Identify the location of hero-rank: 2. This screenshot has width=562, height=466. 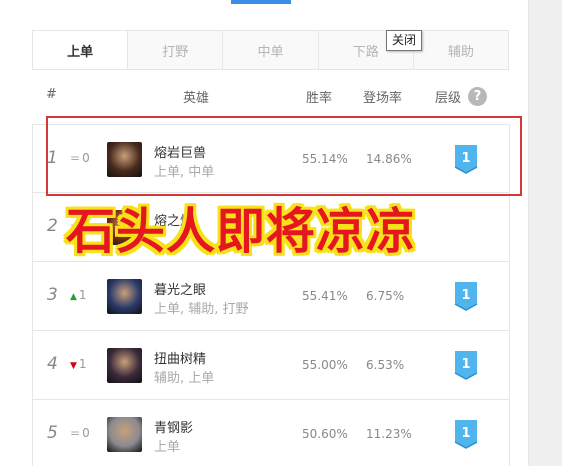
(52, 226).